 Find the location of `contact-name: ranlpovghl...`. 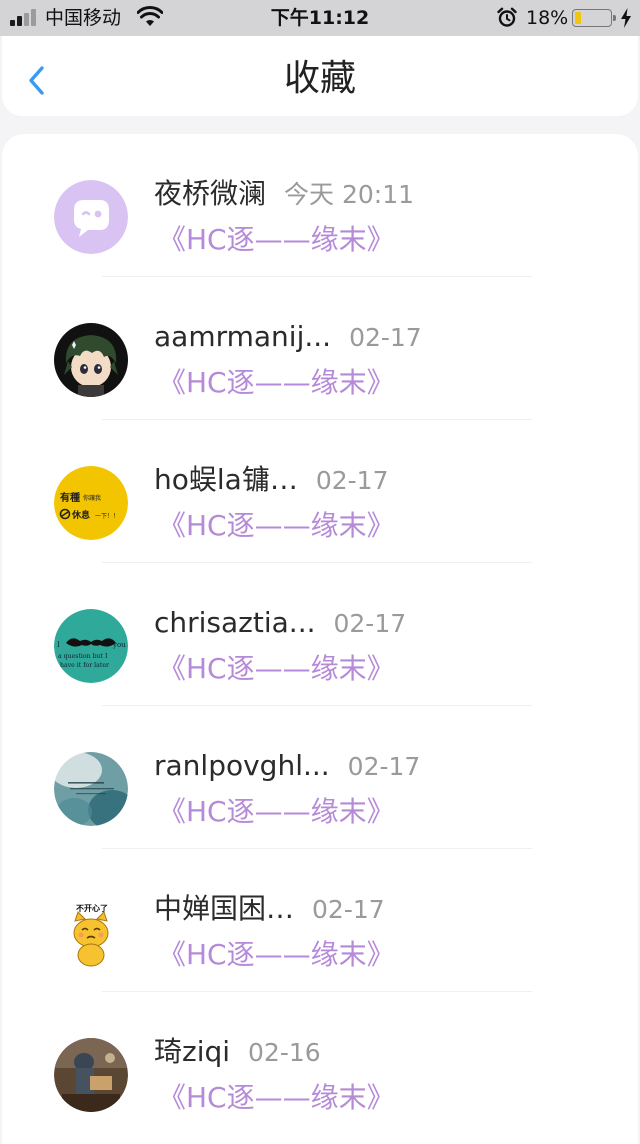

contact-name: ranlpovghl... is located at coordinates (242, 765).